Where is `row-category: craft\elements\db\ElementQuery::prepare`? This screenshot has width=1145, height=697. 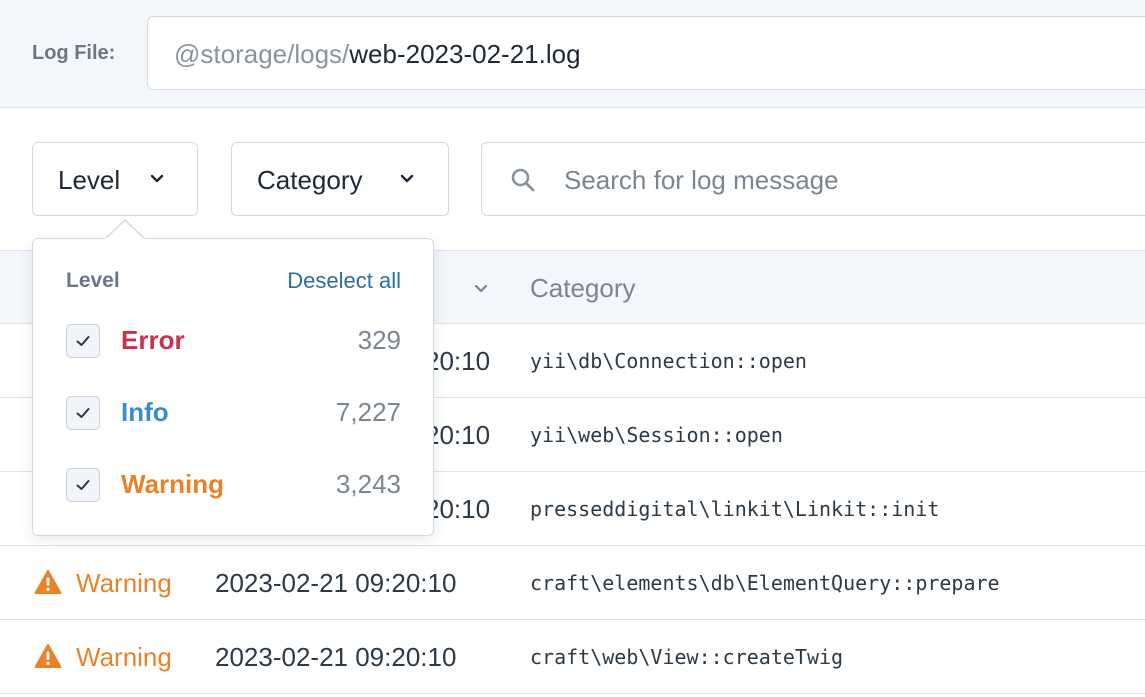 row-category: craft\elements\db\ElementQuery::prepare is located at coordinates (765, 583).